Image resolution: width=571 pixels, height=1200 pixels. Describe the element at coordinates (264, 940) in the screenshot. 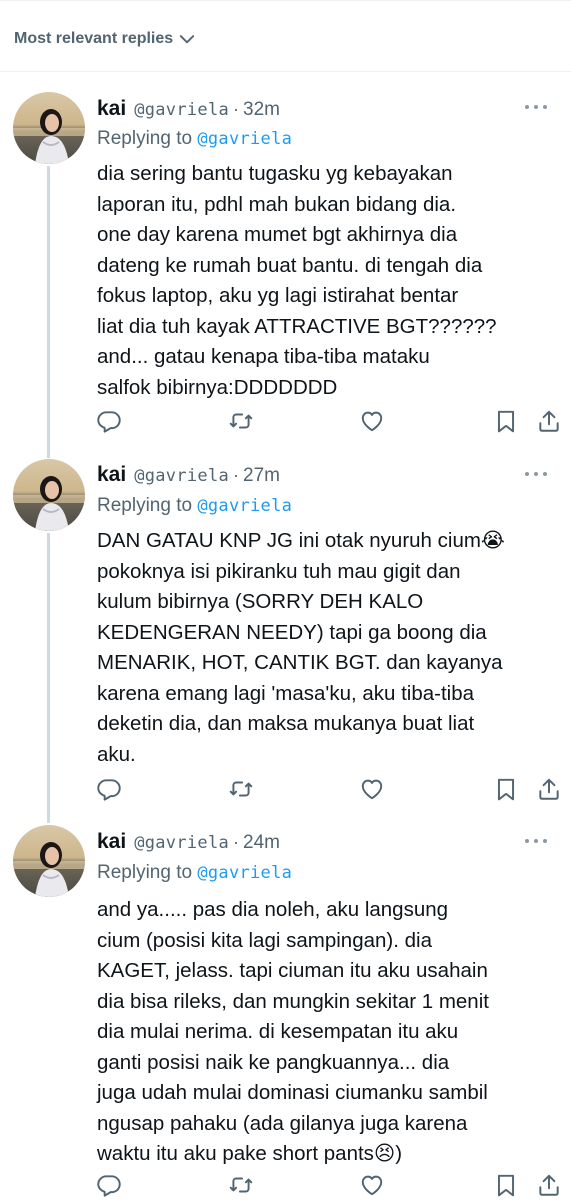

I see `tweet-text-line: cium (posisi kita lagi sampingan). dia` at that location.